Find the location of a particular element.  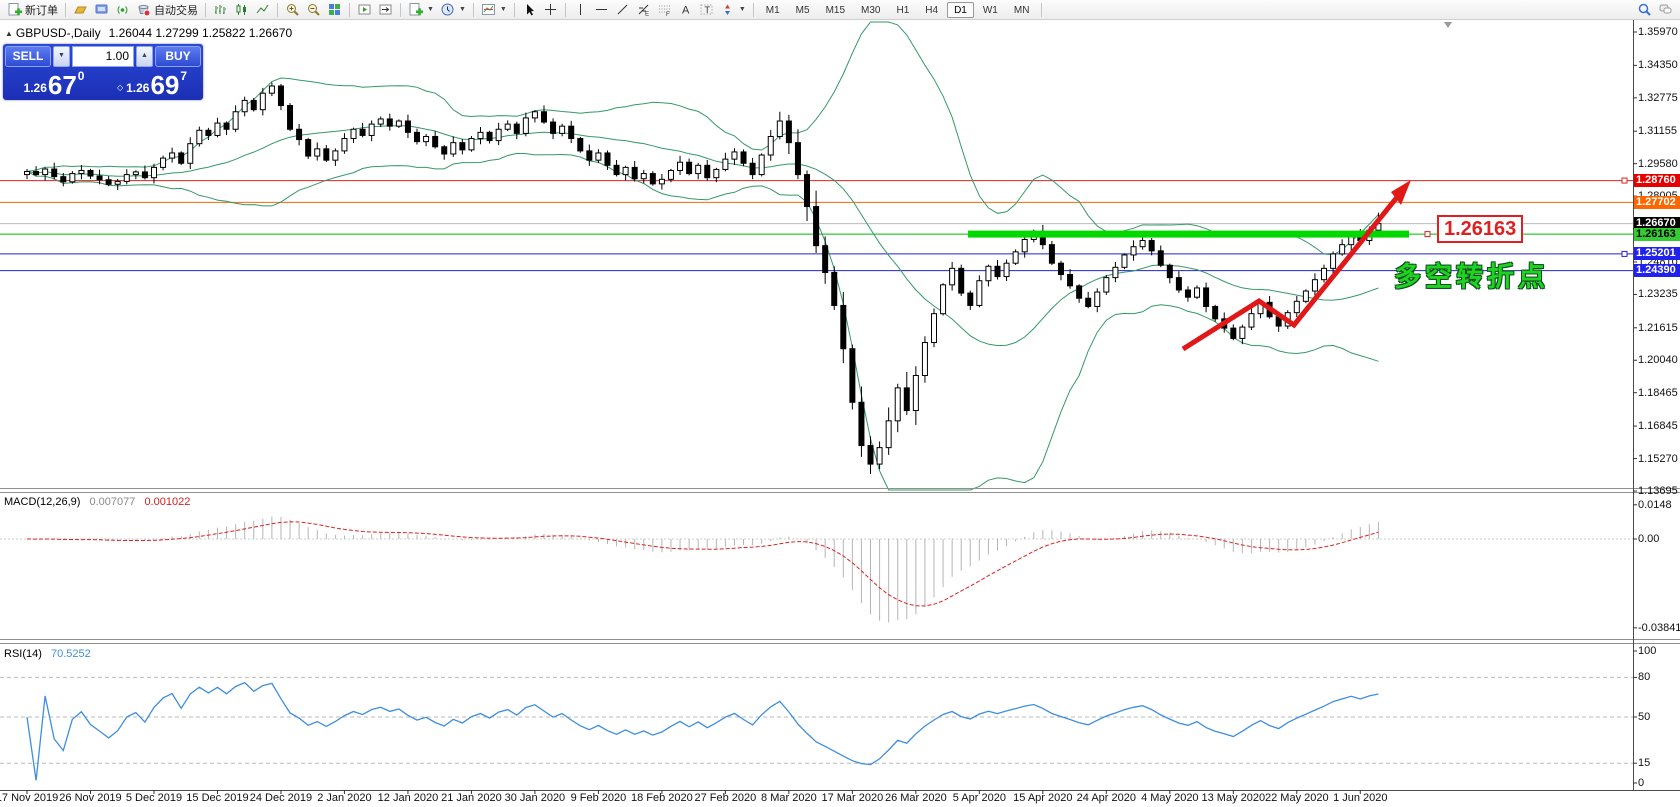

auto-scroll-button is located at coordinates (364, 10).